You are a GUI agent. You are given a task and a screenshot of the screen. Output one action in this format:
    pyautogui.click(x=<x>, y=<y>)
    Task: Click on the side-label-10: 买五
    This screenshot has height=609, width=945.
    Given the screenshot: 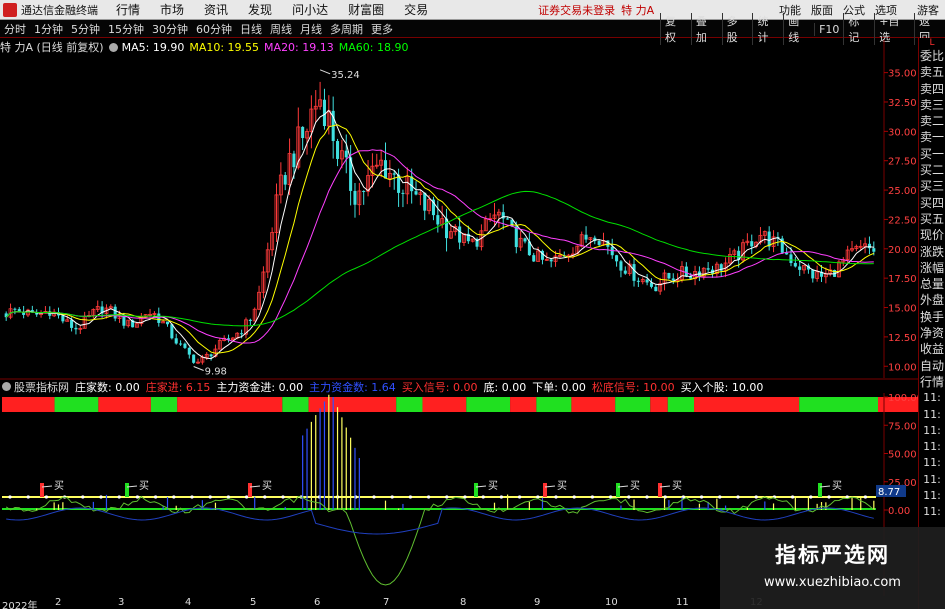 What is the action you would take?
    pyautogui.click(x=932, y=219)
    